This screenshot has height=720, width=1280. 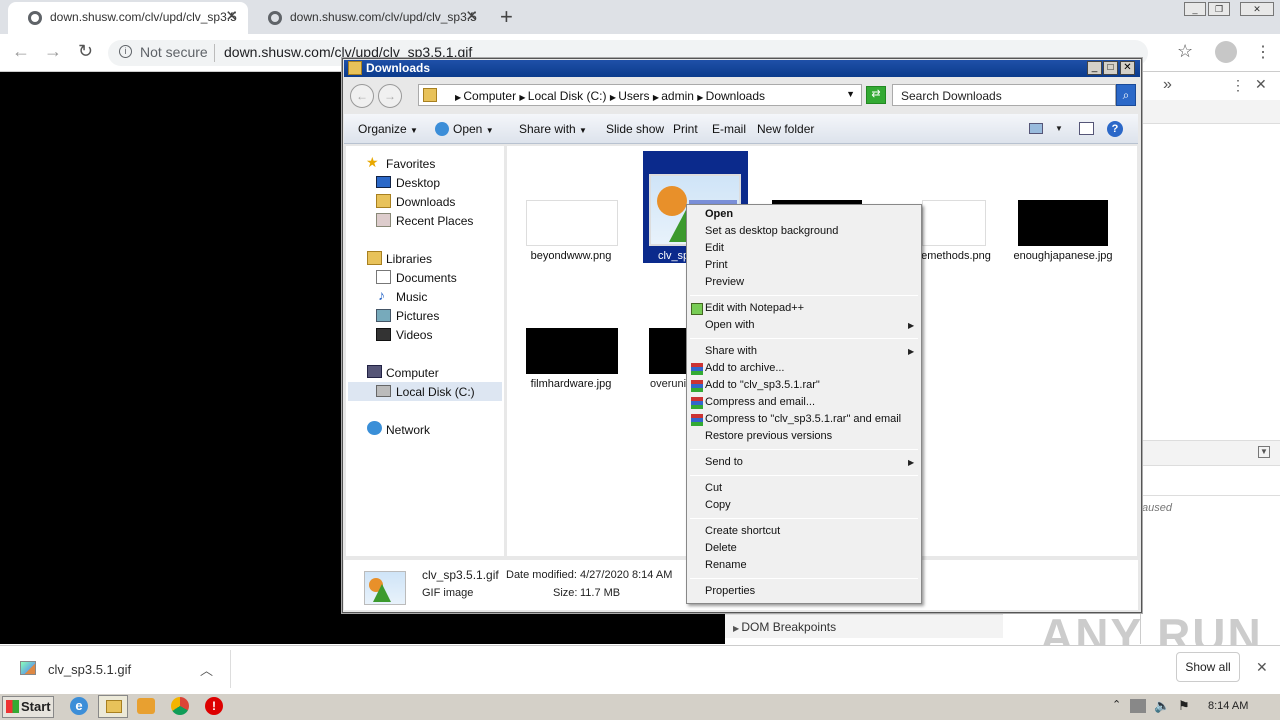 I want to click on preview-pane-icon, so click(x=1086, y=128).